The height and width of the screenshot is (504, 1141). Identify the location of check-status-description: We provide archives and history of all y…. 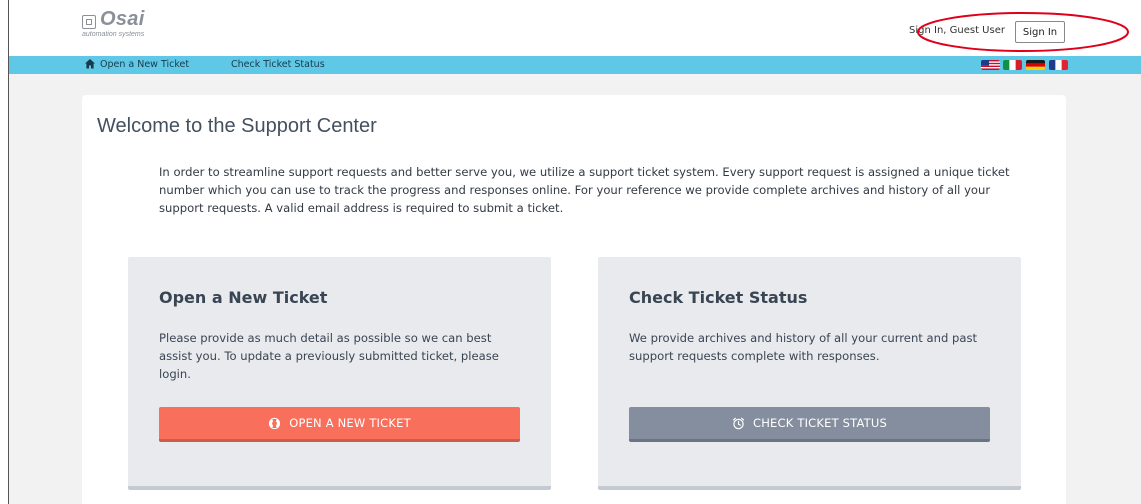
(803, 347).